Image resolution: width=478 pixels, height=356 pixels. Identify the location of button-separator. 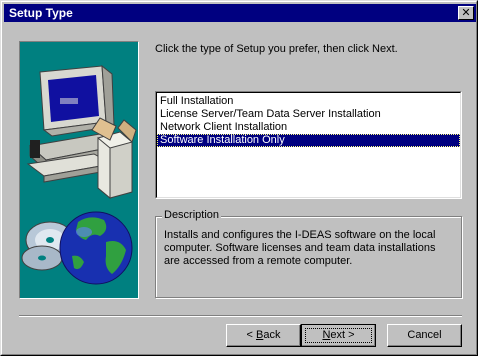
(240, 316).